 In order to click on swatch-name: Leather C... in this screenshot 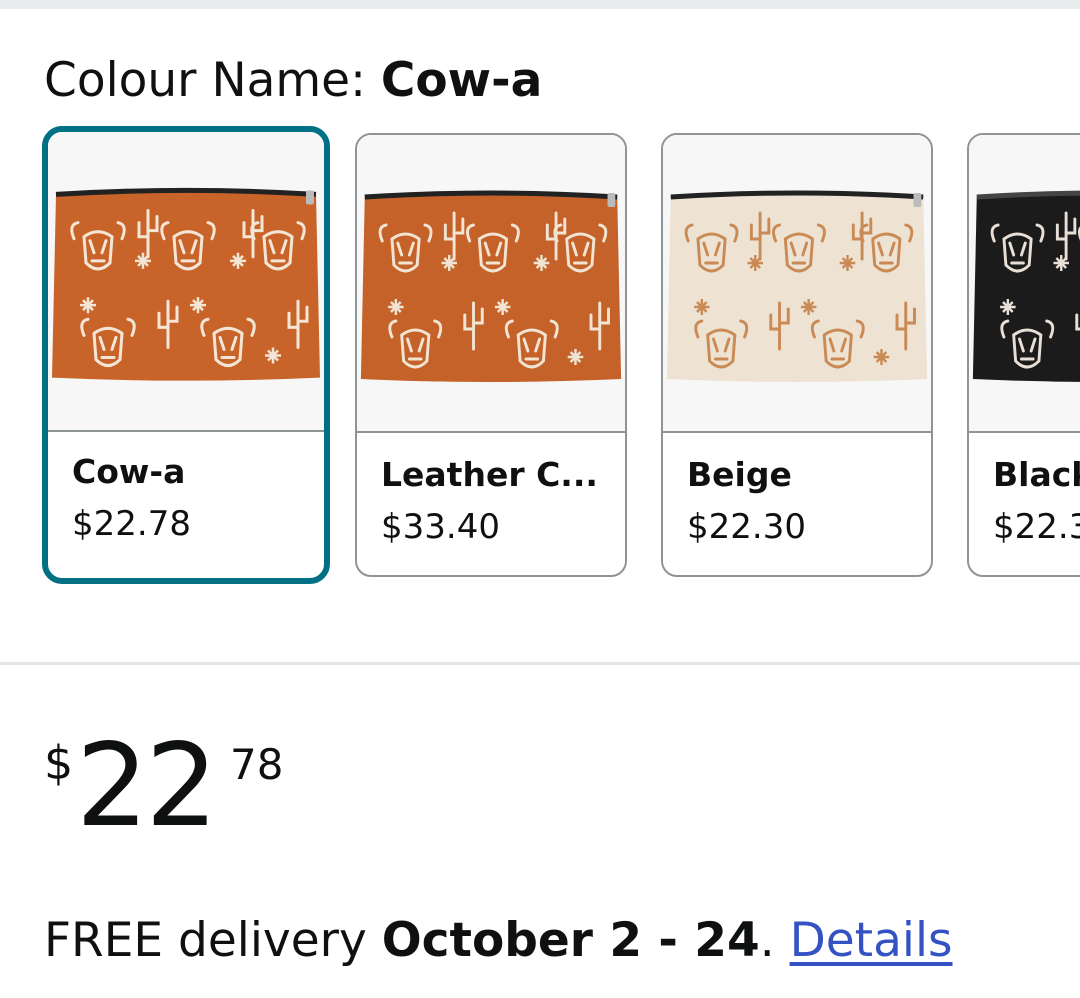, I will do `click(489, 474)`.